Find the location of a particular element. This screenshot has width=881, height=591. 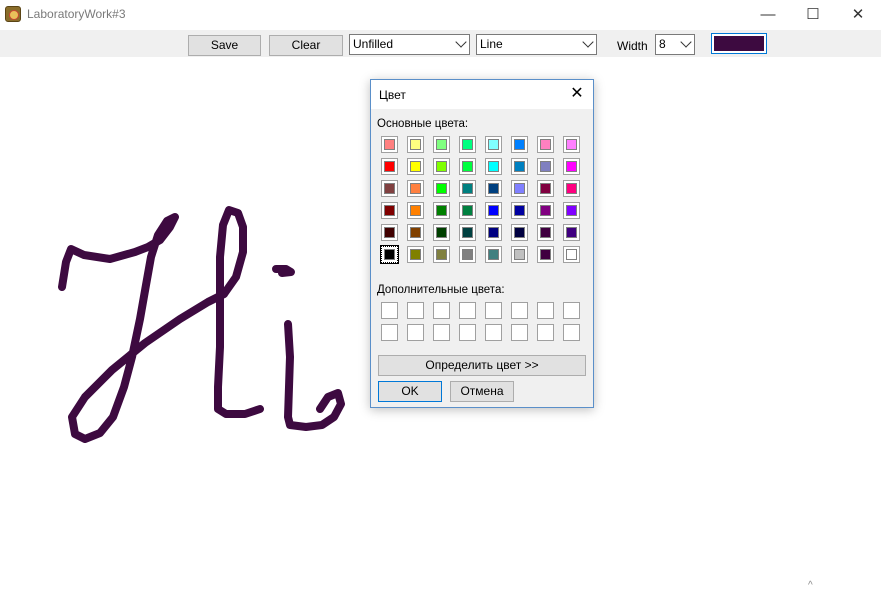

width-label: Width is located at coordinates (632, 46).